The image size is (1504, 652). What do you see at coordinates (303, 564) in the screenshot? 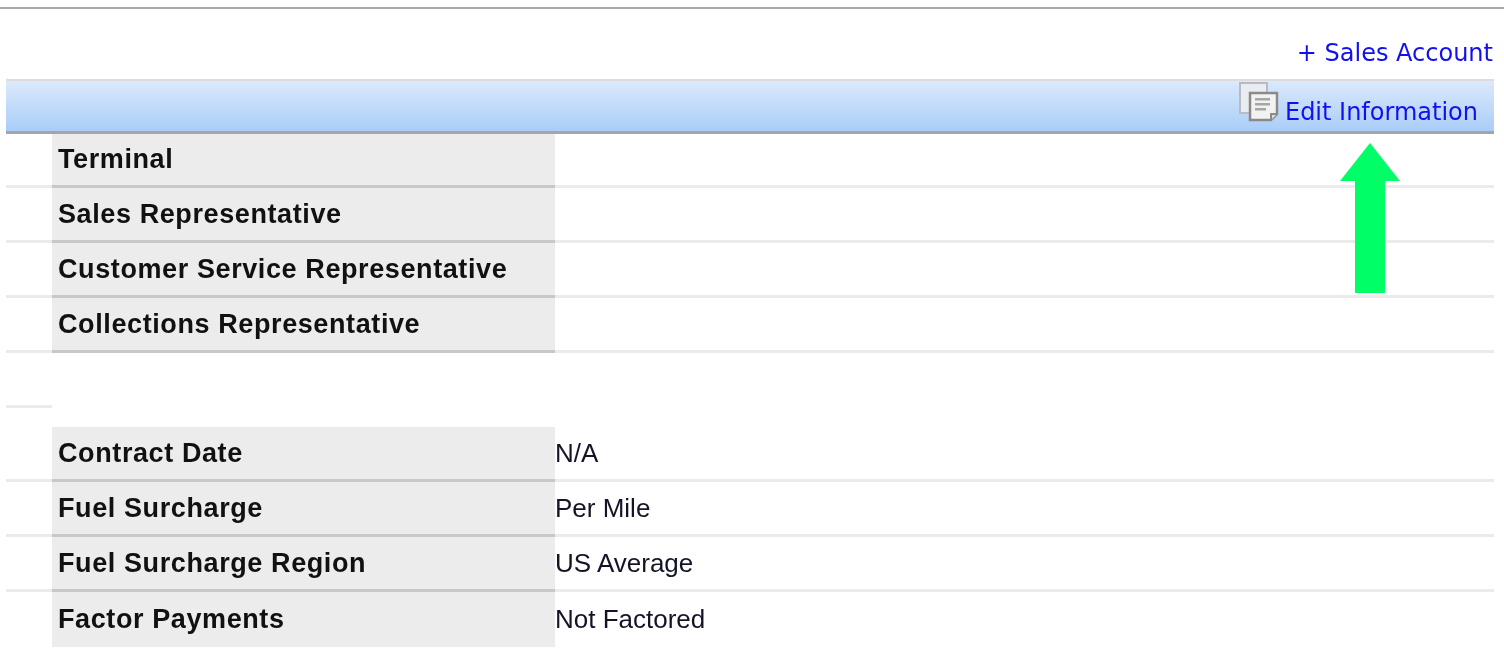
I see `field-label: Fuel Surcharge Region` at bounding box center [303, 564].